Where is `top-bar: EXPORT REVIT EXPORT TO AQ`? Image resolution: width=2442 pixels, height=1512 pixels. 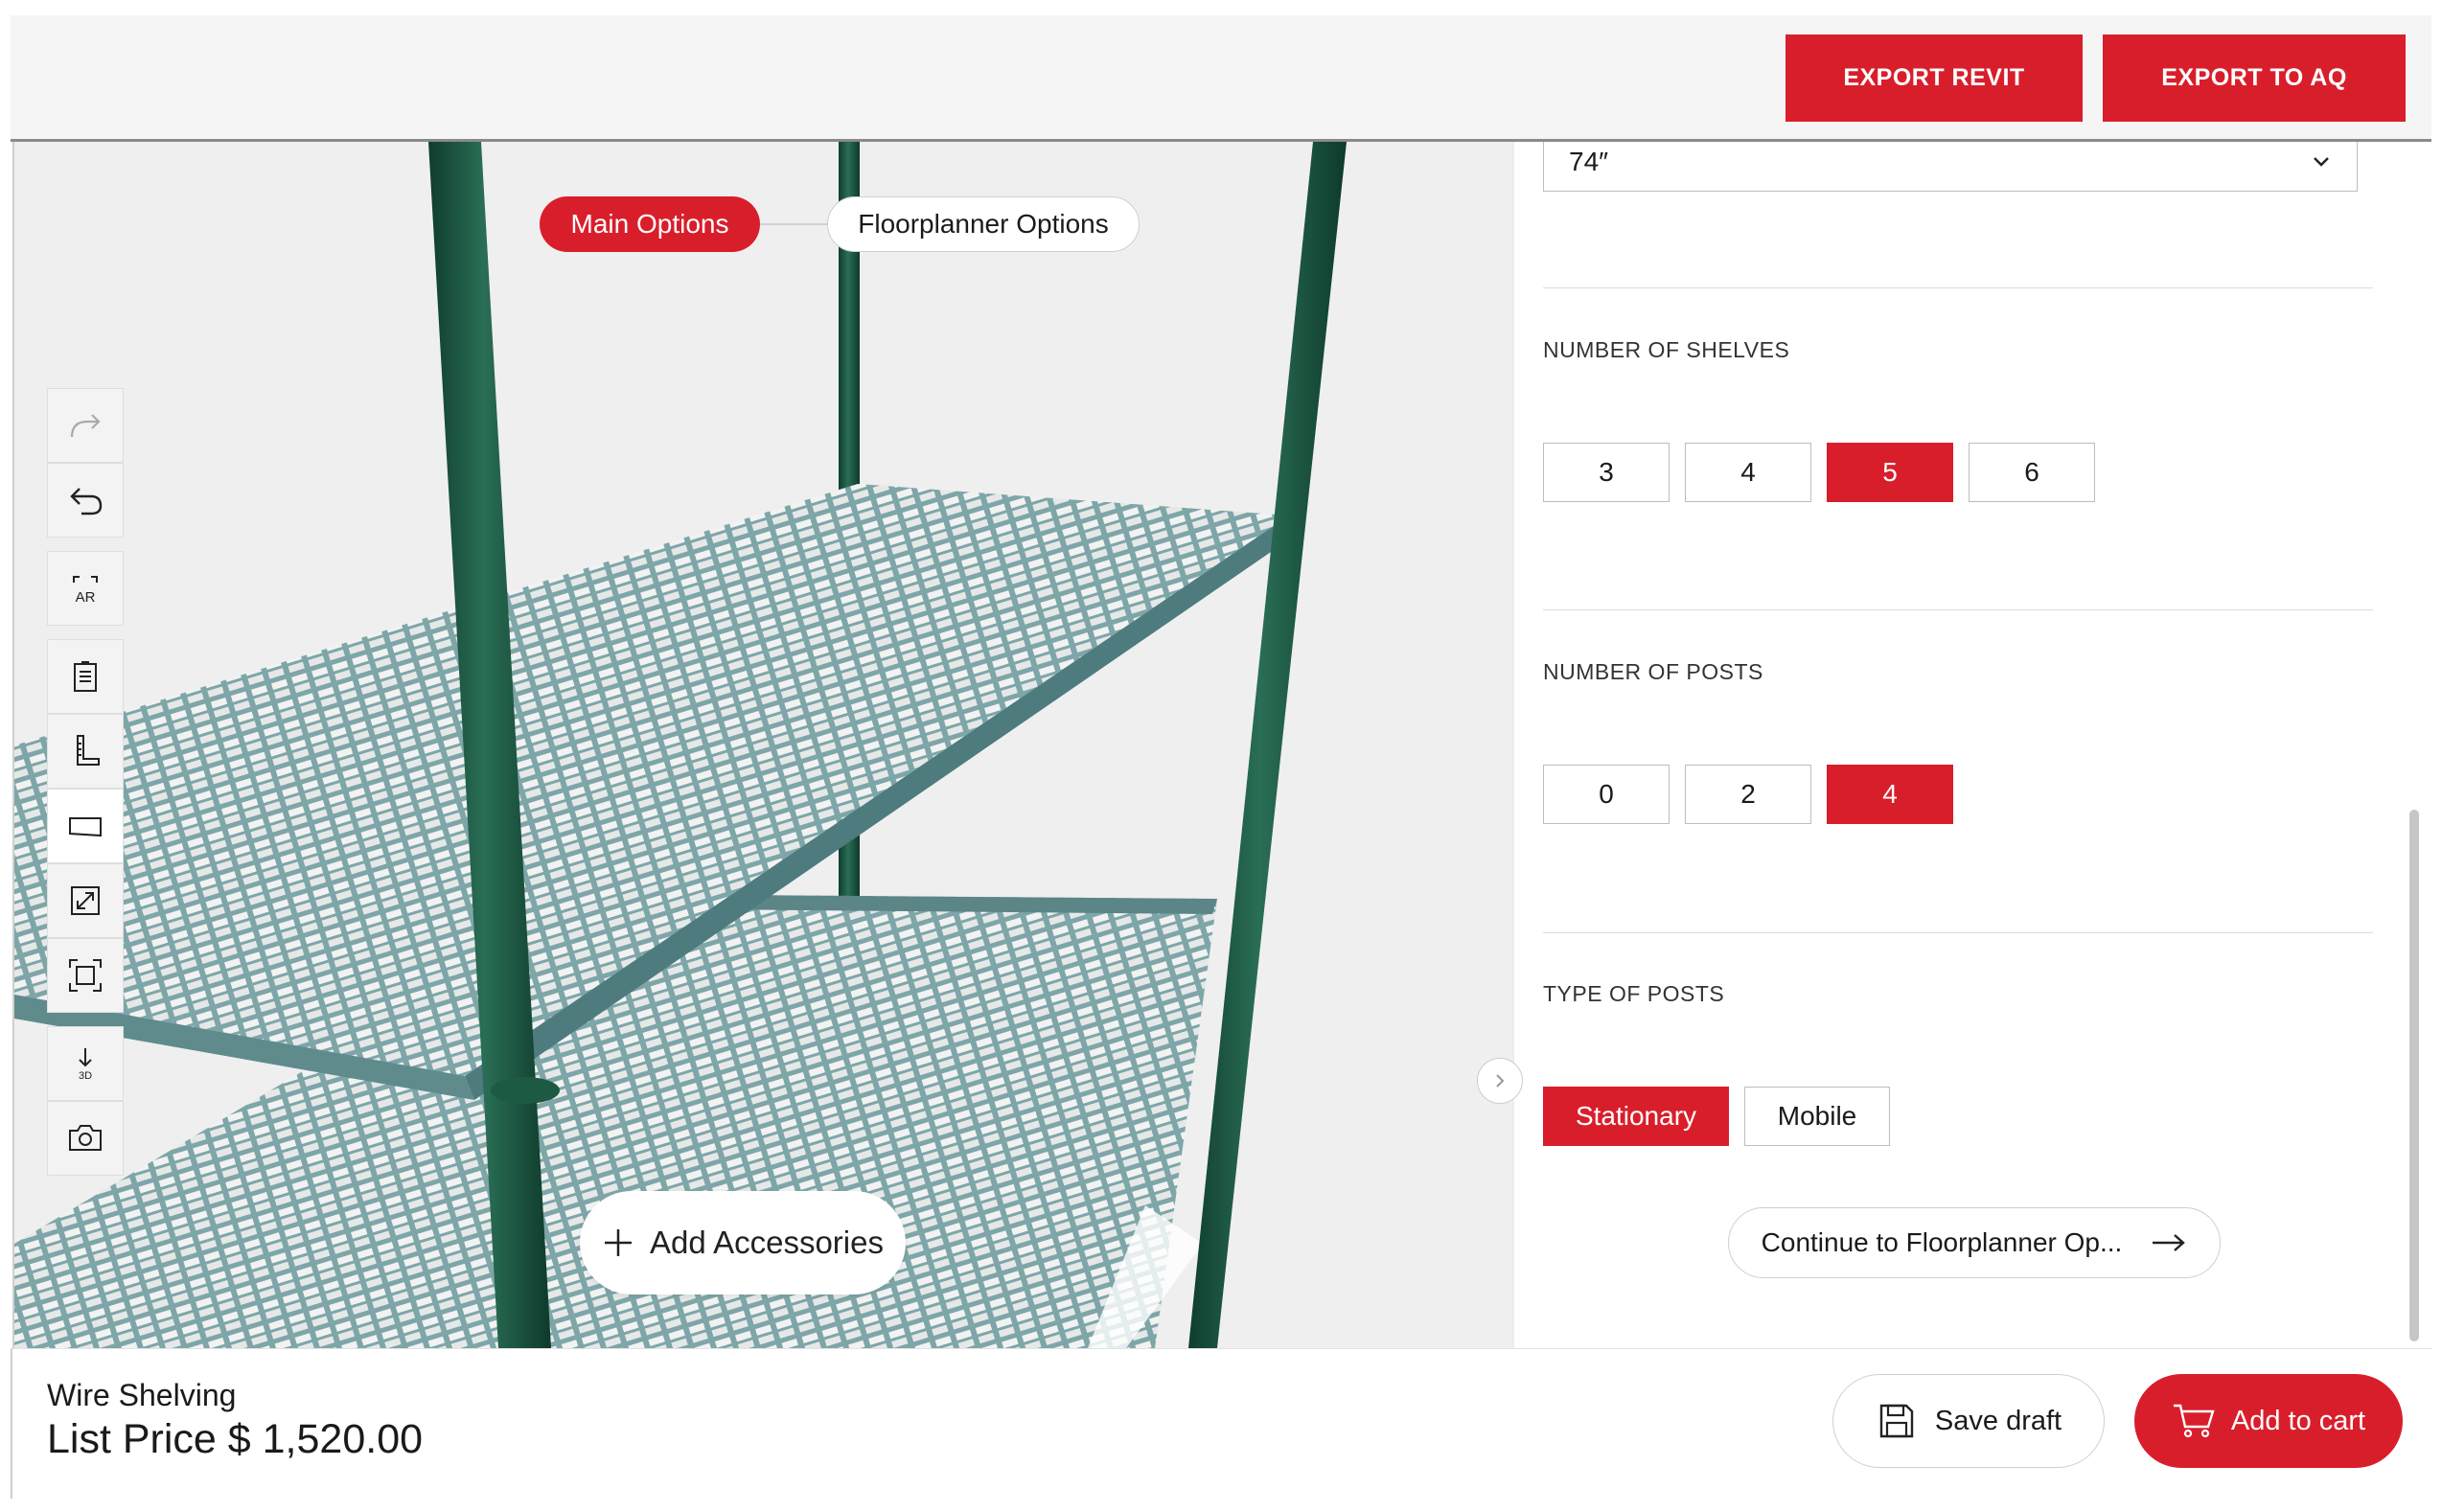 top-bar: EXPORT REVIT EXPORT TO AQ is located at coordinates (1221, 78).